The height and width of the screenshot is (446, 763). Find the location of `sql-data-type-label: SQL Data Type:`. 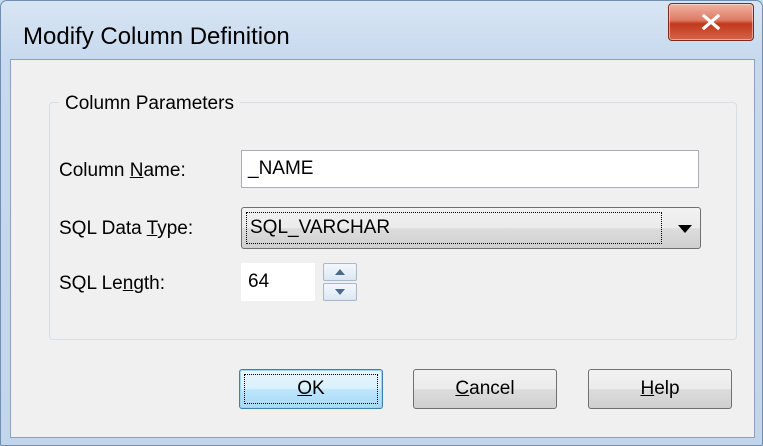

sql-data-type-label: SQL Data Type: is located at coordinates (126, 228).